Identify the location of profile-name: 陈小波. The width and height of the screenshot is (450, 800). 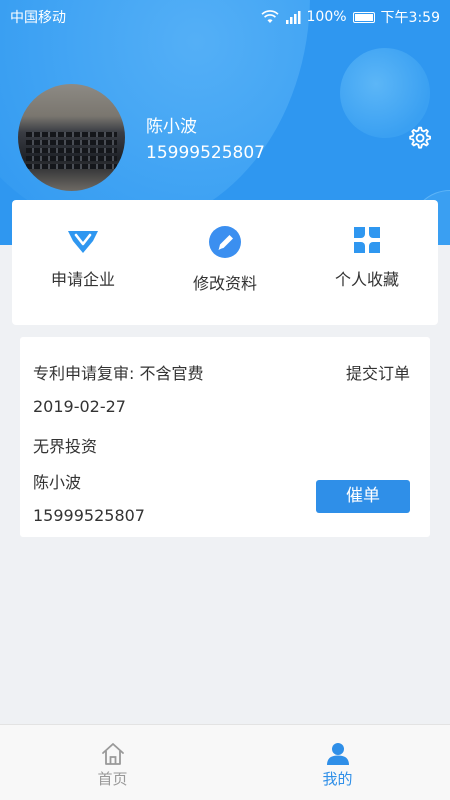
(171, 127).